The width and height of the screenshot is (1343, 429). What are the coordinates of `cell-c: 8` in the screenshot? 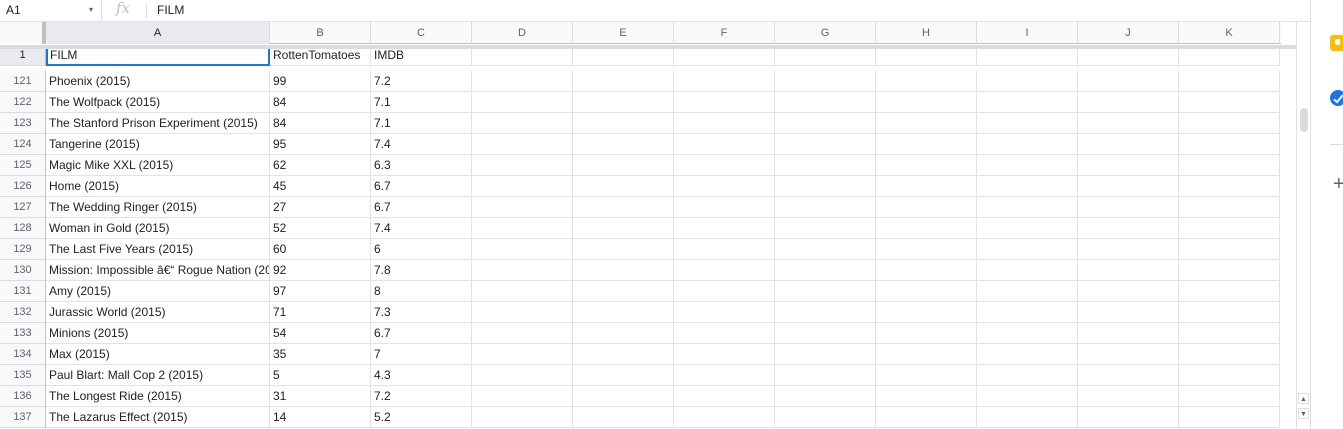 It's located at (421, 291).